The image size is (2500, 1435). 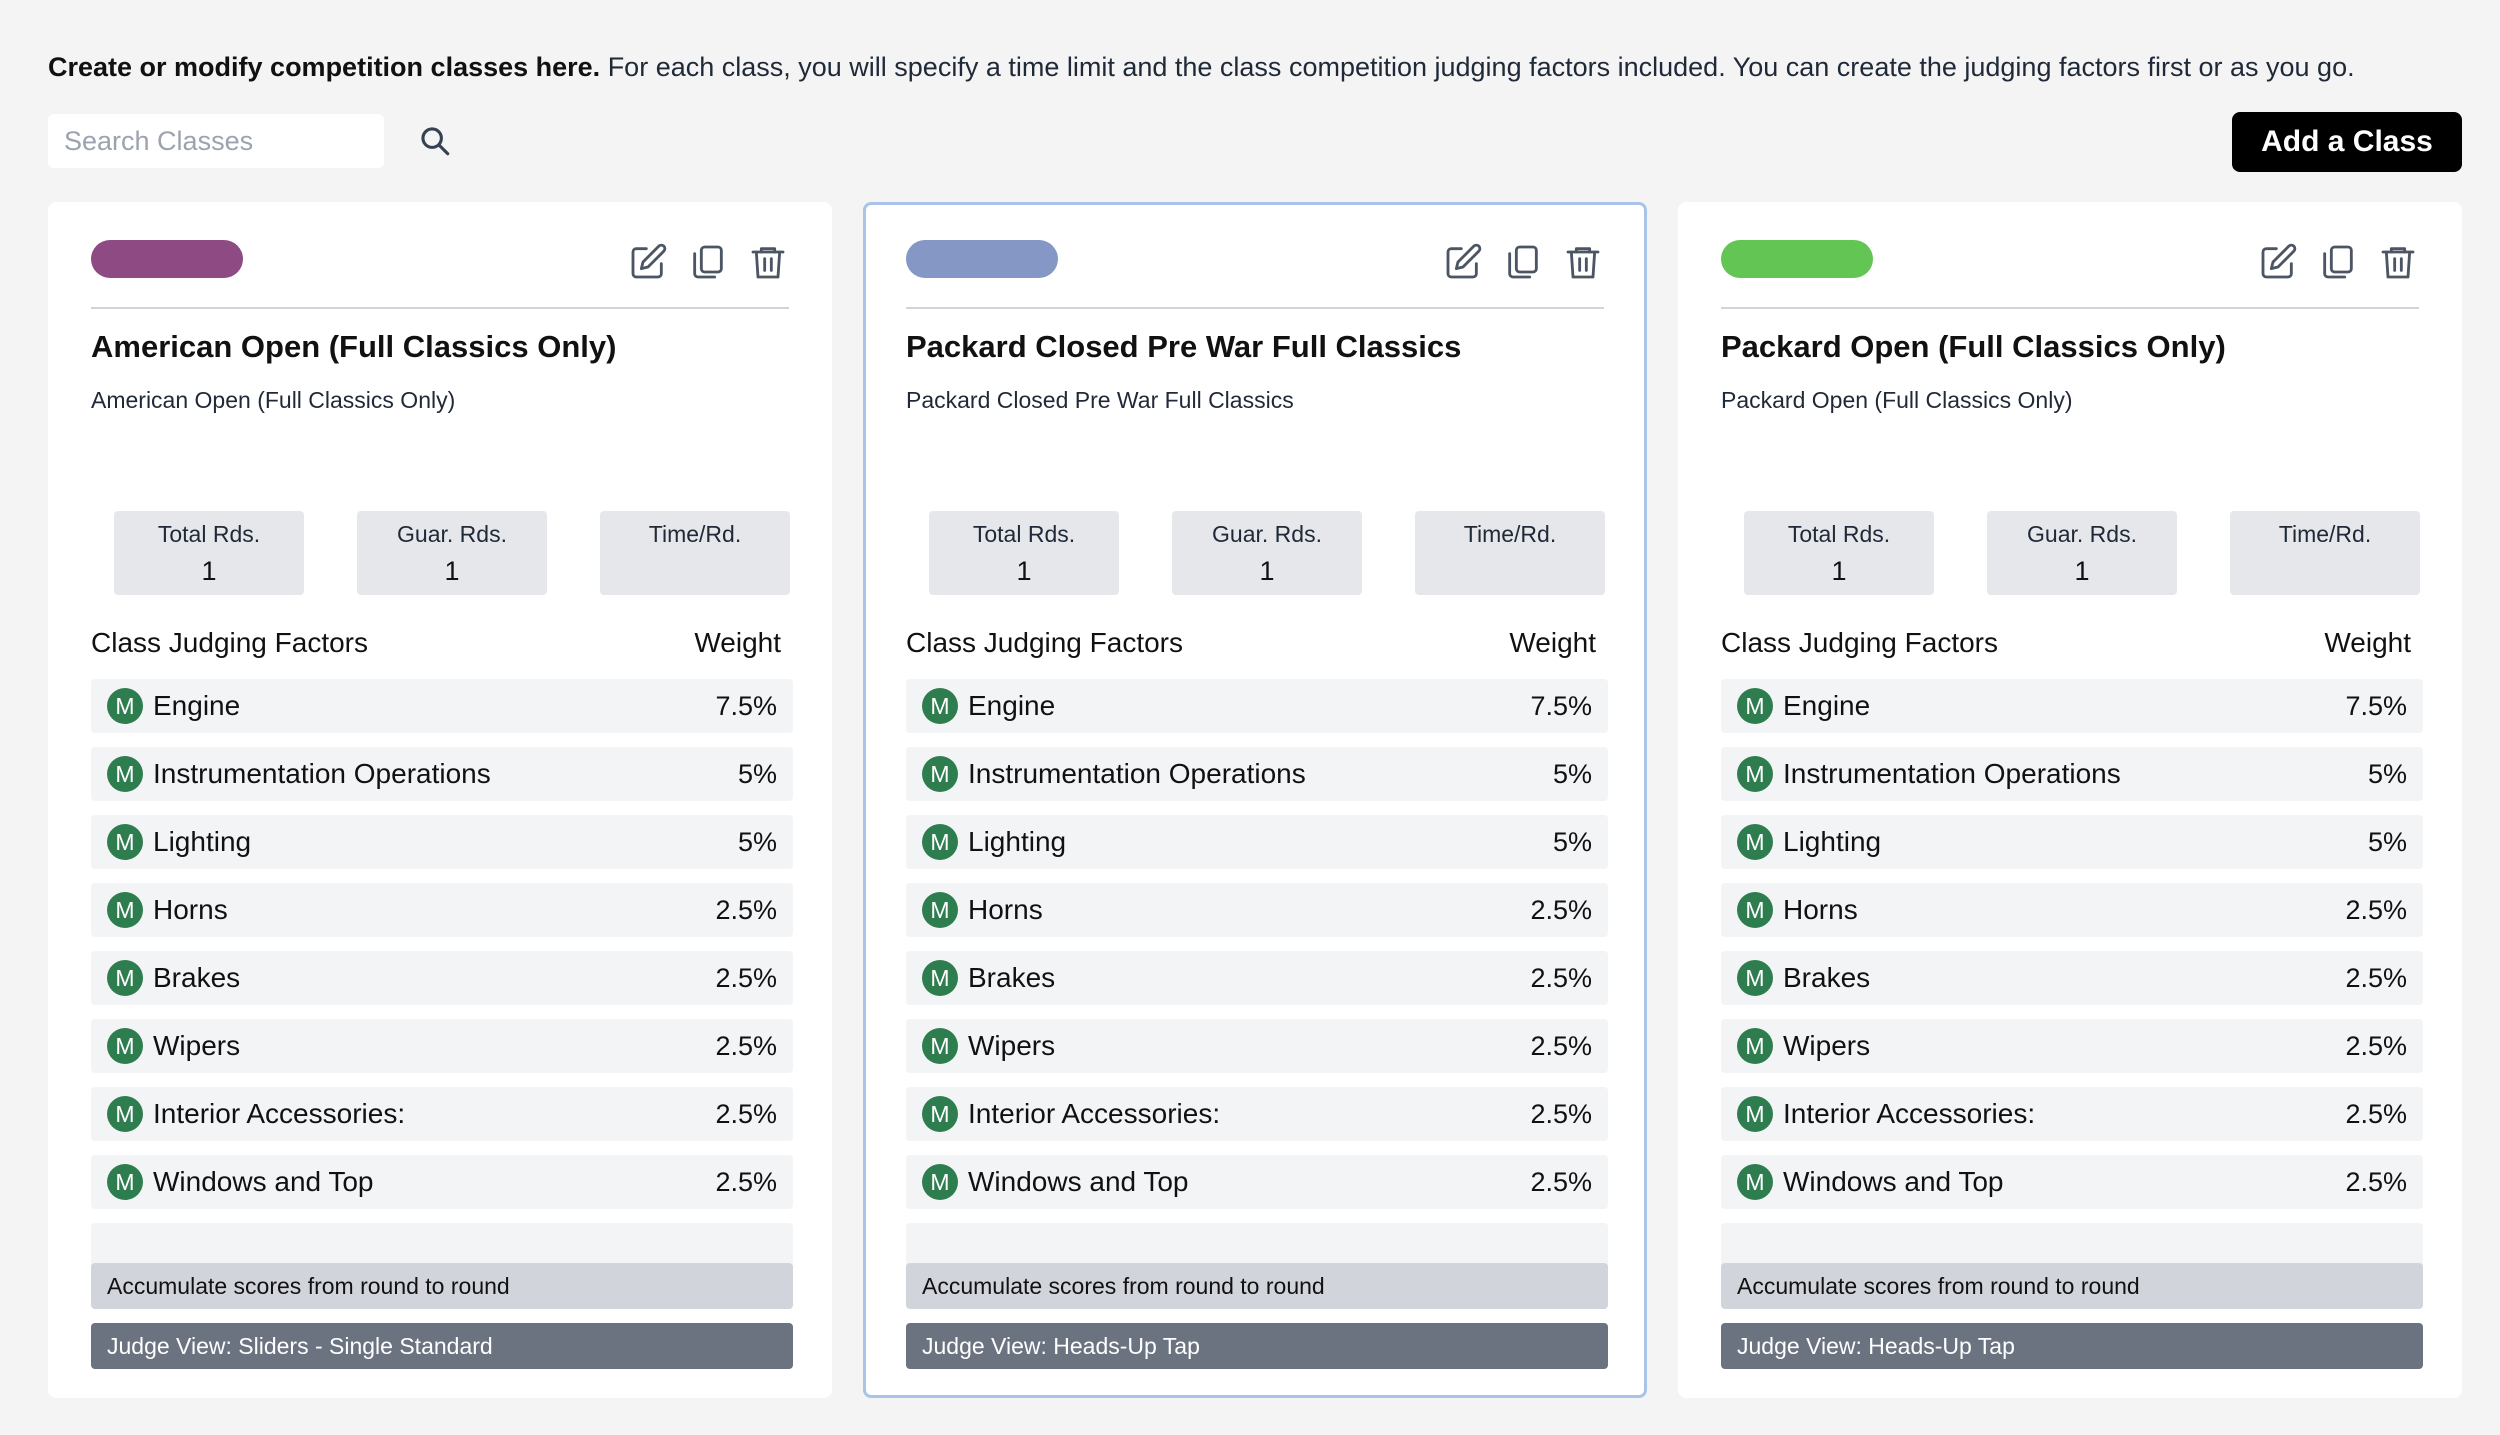 What do you see at coordinates (1893, 1181) in the screenshot?
I see `factor-name: Windows and Top` at bounding box center [1893, 1181].